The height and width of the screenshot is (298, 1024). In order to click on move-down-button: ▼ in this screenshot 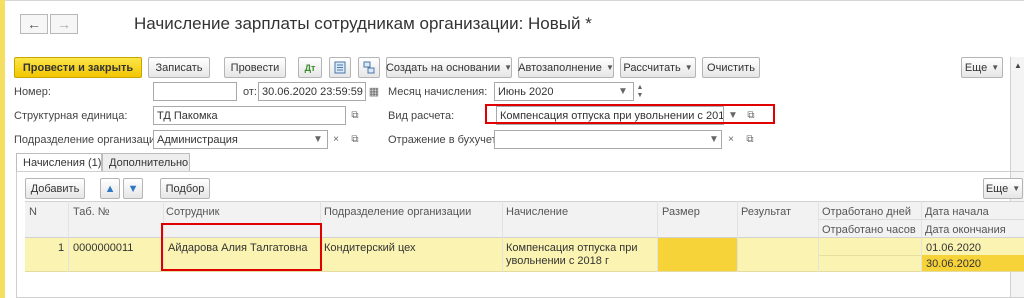, I will do `click(133, 188)`.